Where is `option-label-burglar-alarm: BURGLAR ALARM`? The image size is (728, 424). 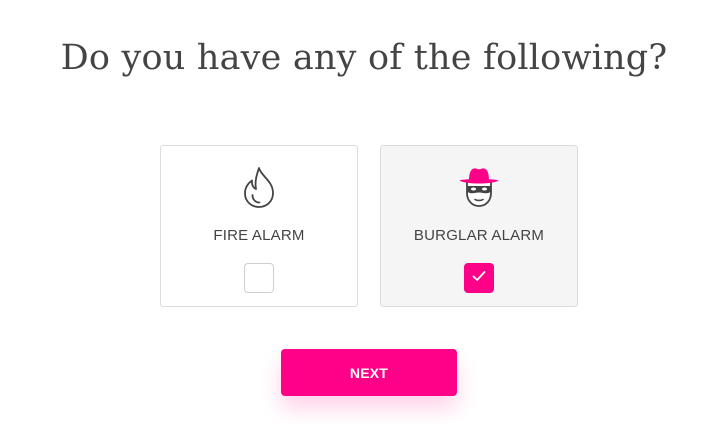 option-label-burglar-alarm: BURGLAR ALARM is located at coordinates (479, 235).